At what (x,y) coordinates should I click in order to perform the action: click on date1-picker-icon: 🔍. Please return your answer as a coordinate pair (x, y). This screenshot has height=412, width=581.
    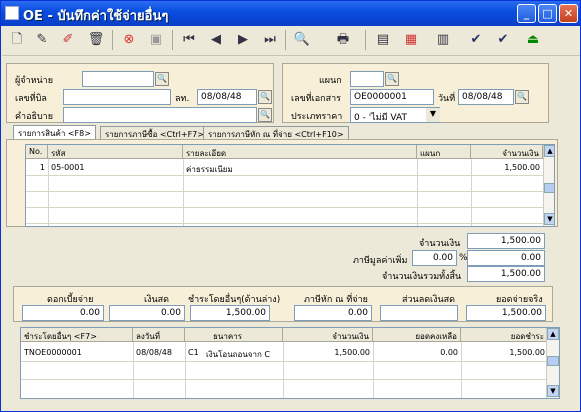
    Looking at the image, I should click on (265, 97).